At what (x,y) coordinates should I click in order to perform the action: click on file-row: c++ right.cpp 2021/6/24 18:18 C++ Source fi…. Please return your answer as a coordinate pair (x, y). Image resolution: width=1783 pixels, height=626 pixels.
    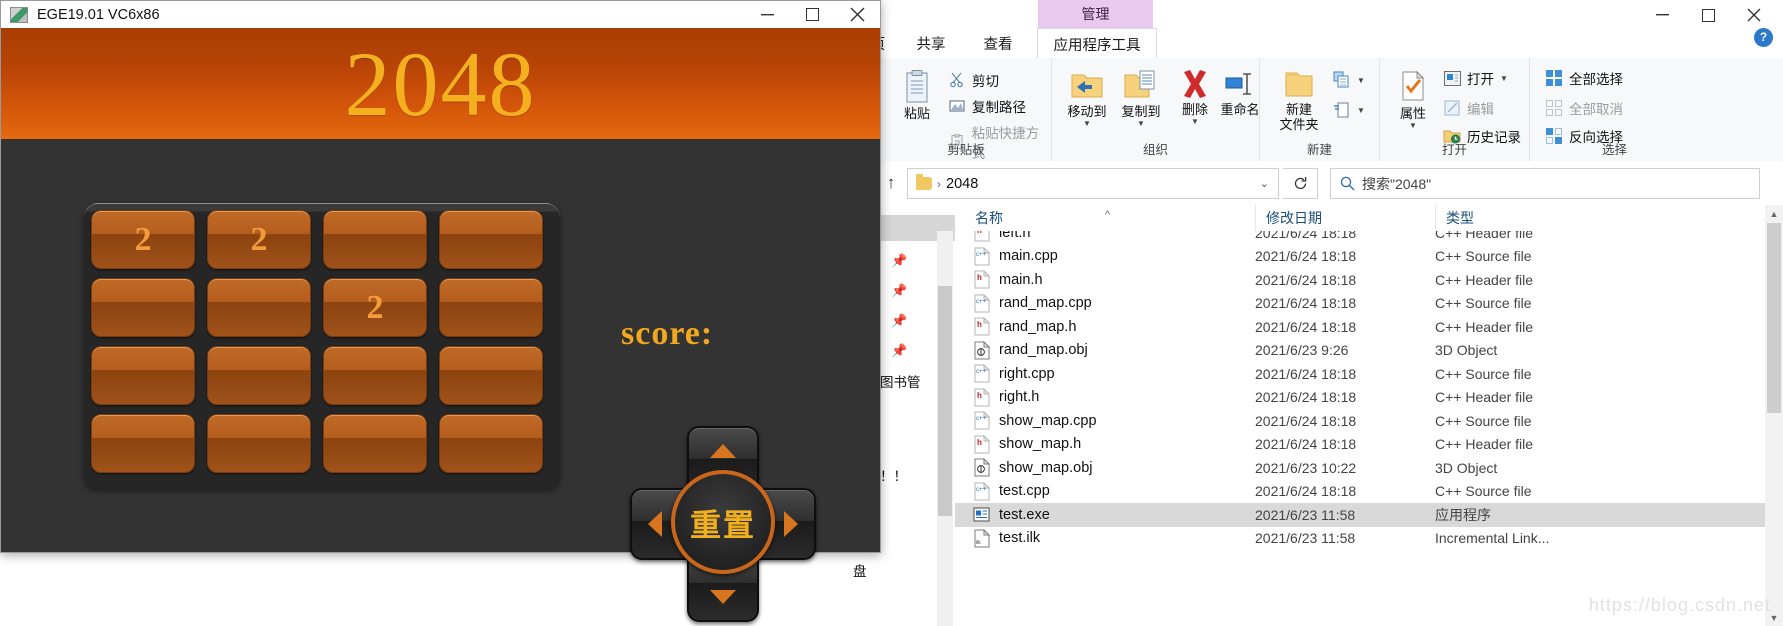
    Looking at the image, I should click on (1360, 374).